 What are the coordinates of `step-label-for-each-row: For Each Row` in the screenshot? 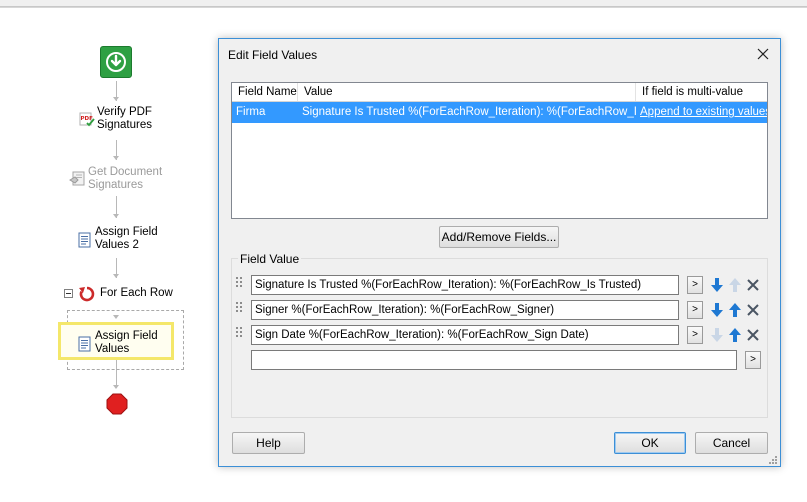 It's located at (136, 293).